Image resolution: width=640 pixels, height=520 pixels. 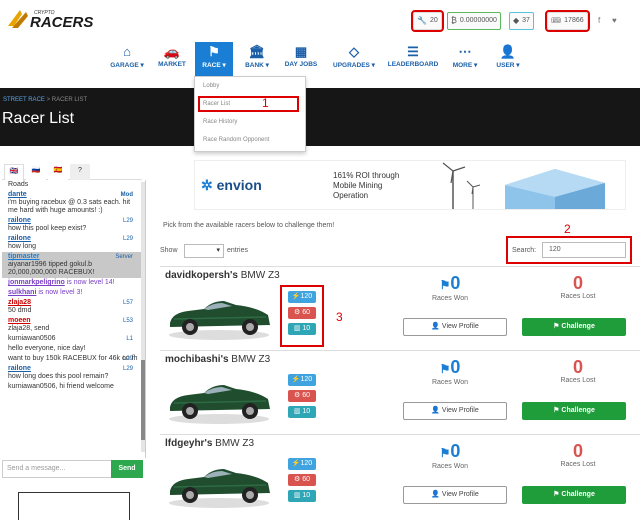 I want to click on chat-username: dante, so click(x=17, y=194).